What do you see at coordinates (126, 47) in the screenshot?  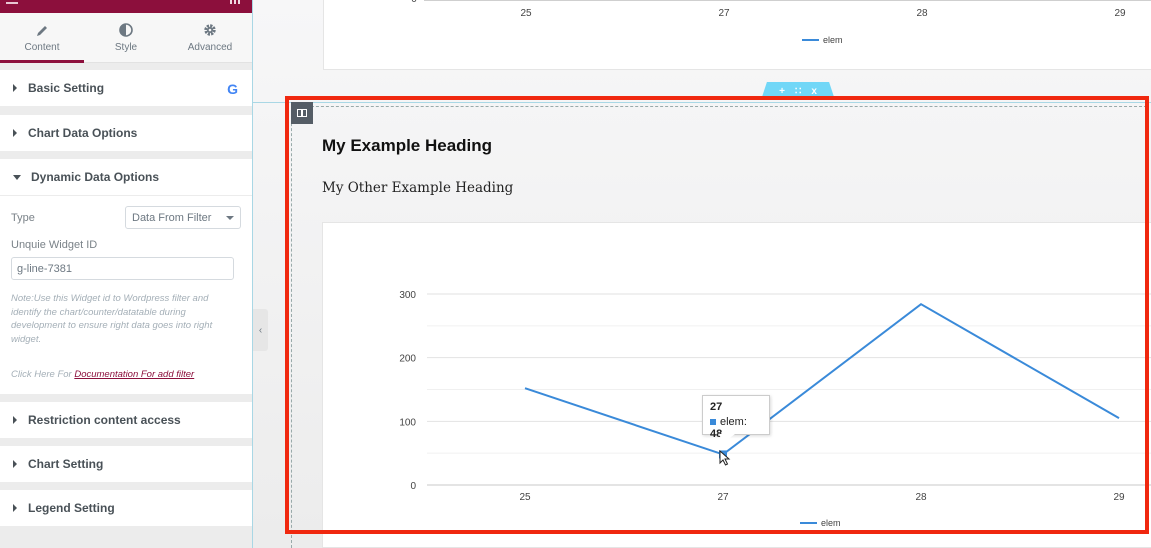 I see `tab-label: Style` at bounding box center [126, 47].